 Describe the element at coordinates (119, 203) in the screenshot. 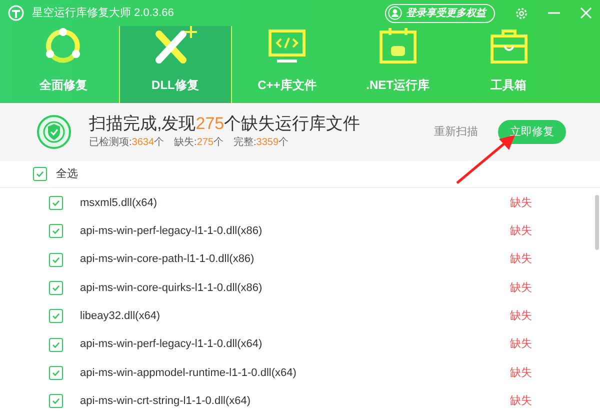

I see `file-name: msxml5.dll(x64)` at that location.